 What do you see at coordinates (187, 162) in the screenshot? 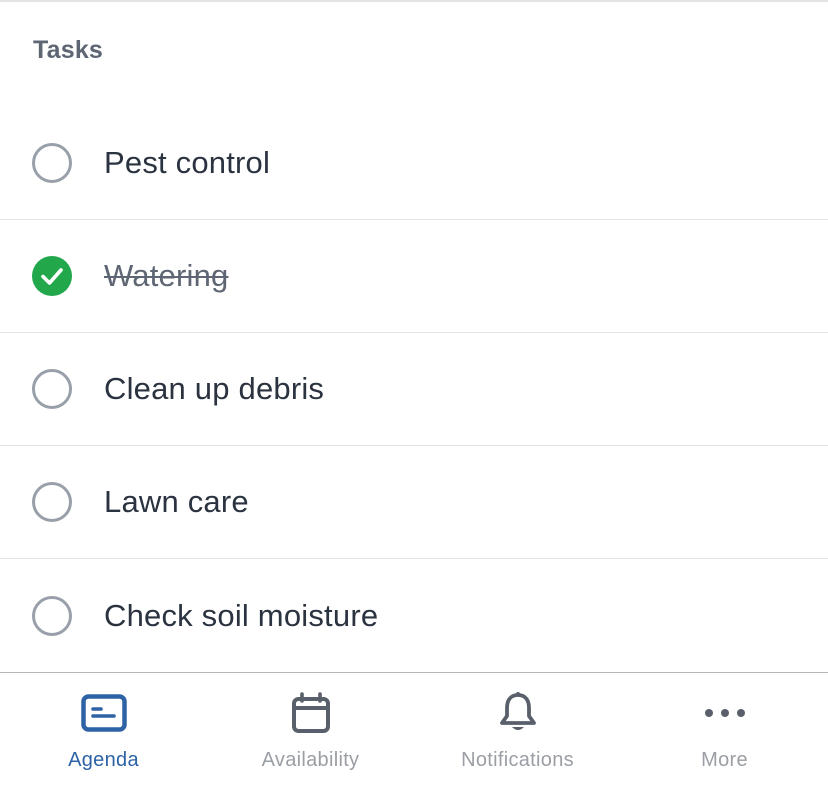
I see `task-label: Pest control` at bounding box center [187, 162].